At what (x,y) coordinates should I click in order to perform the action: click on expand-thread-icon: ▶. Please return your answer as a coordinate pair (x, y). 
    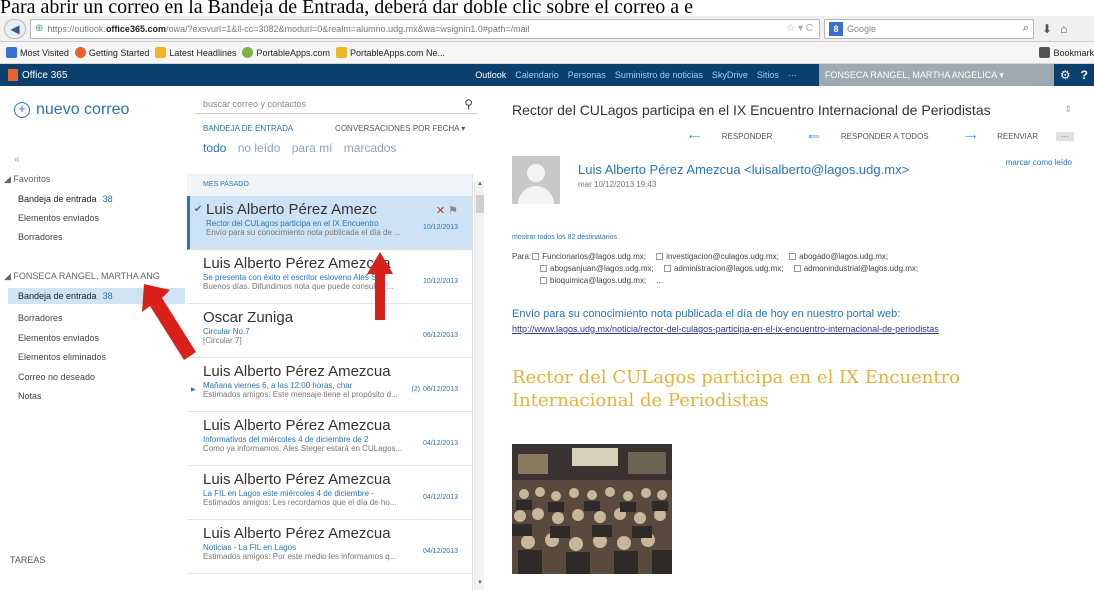
    Looking at the image, I should click on (193, 389).